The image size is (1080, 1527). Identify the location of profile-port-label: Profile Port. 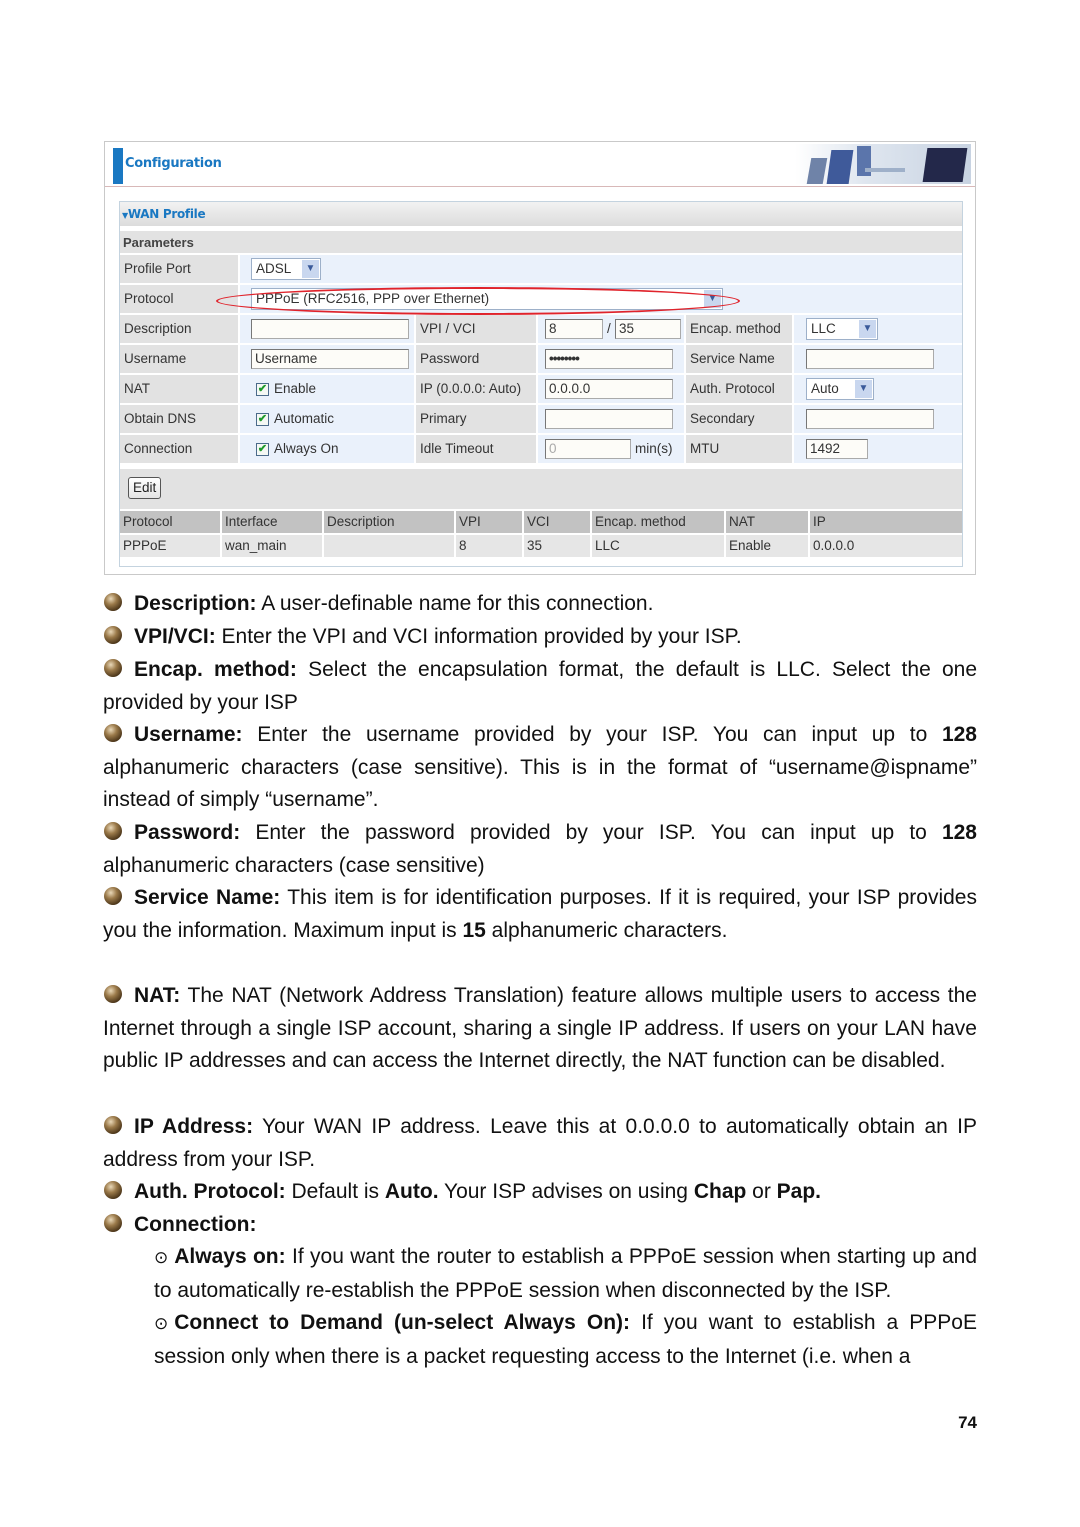
(179, 269).